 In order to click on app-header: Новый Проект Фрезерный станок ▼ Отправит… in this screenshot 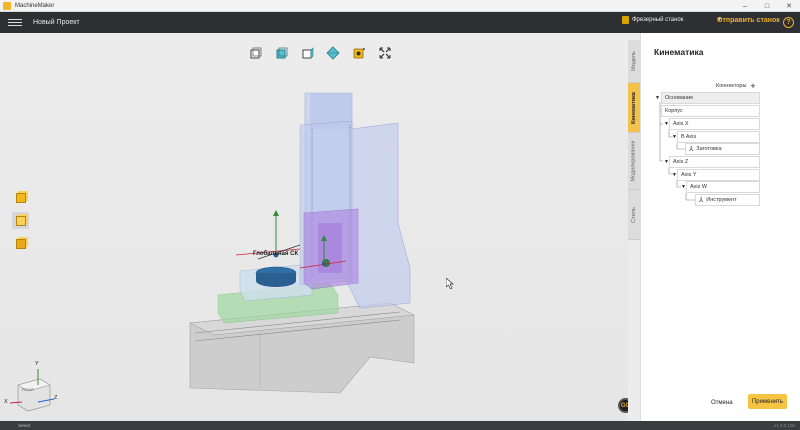, I will do `click(400, 22)`.